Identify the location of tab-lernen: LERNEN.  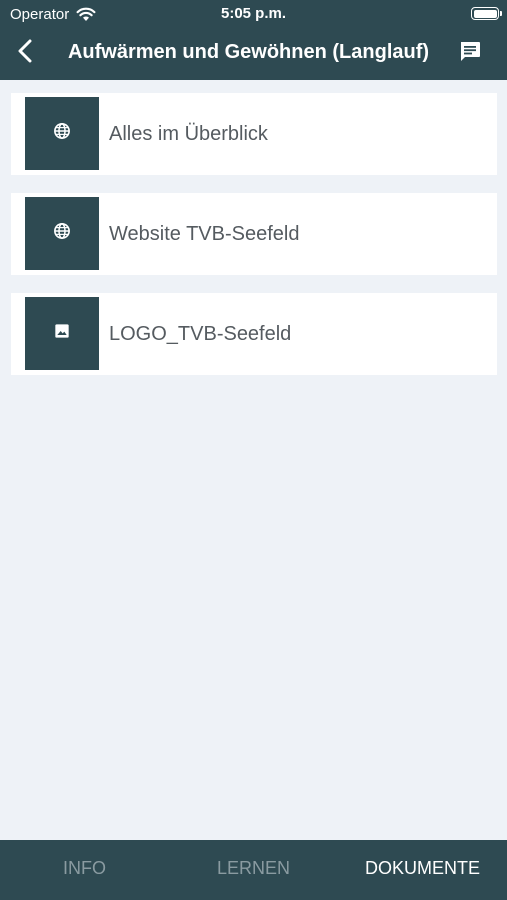
(253, 870).